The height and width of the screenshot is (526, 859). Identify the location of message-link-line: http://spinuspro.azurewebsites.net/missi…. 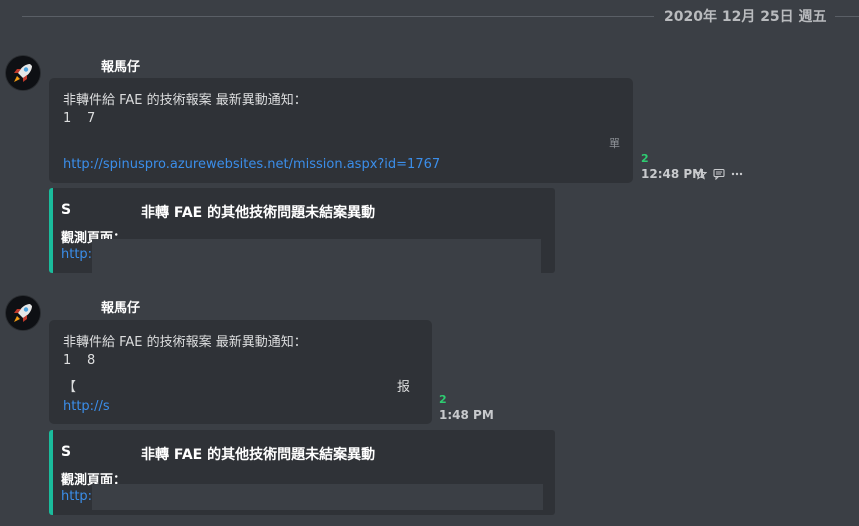
(251, 164).